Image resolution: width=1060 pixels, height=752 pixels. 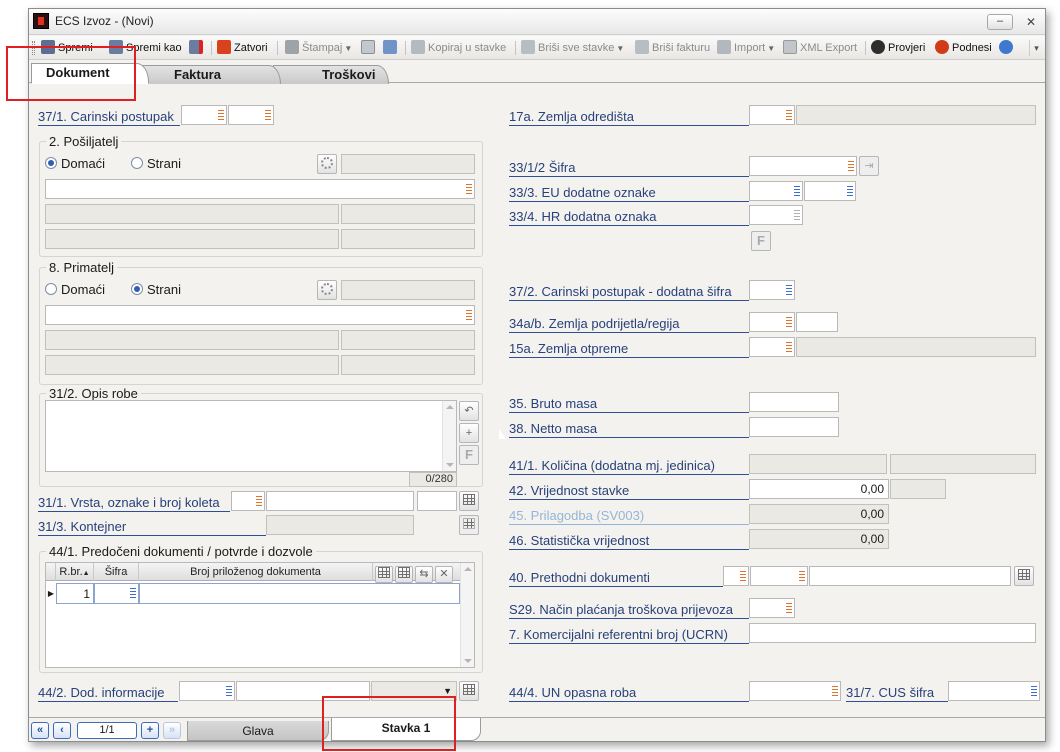 What do you see at coordinates (794, 402) in the screenshot?
I see `gross-mass-field` at bounding box center [794, 402].